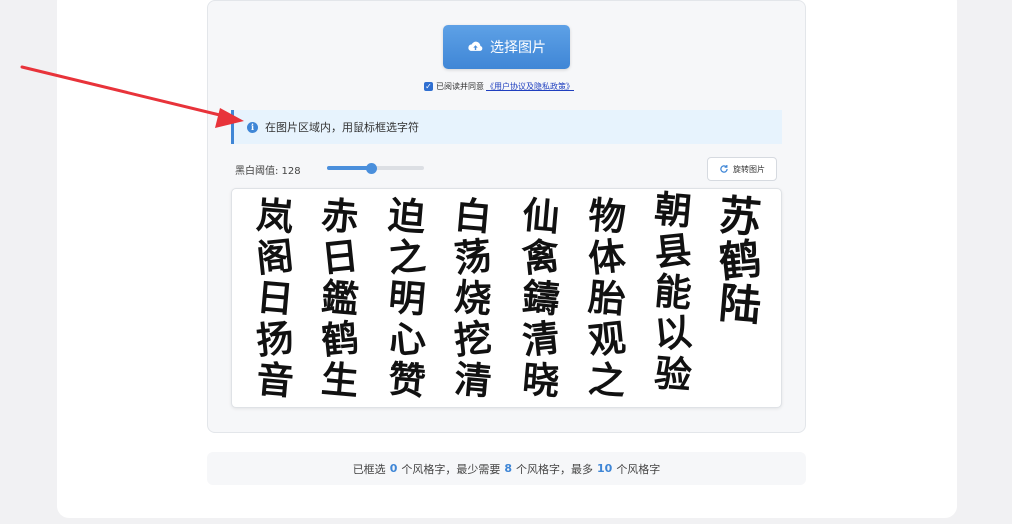  I want to click on rotate-icon, so click(724, 168).